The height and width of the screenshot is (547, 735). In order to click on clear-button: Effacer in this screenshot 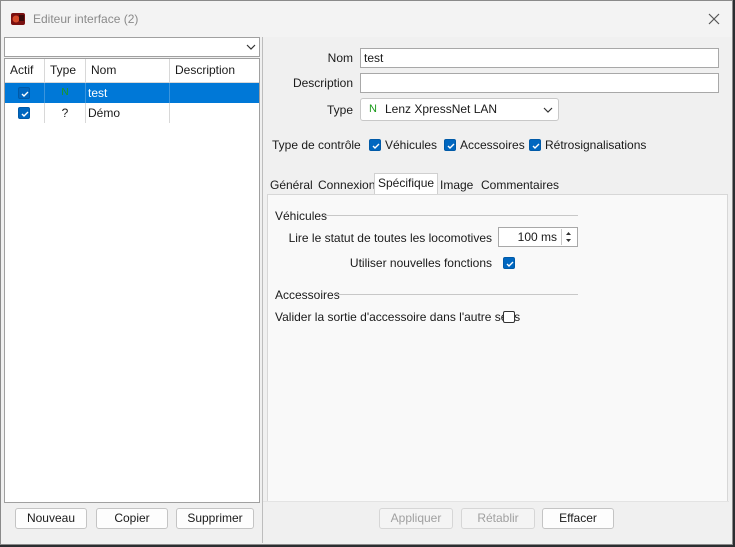, I will do `click(578, 518)`.